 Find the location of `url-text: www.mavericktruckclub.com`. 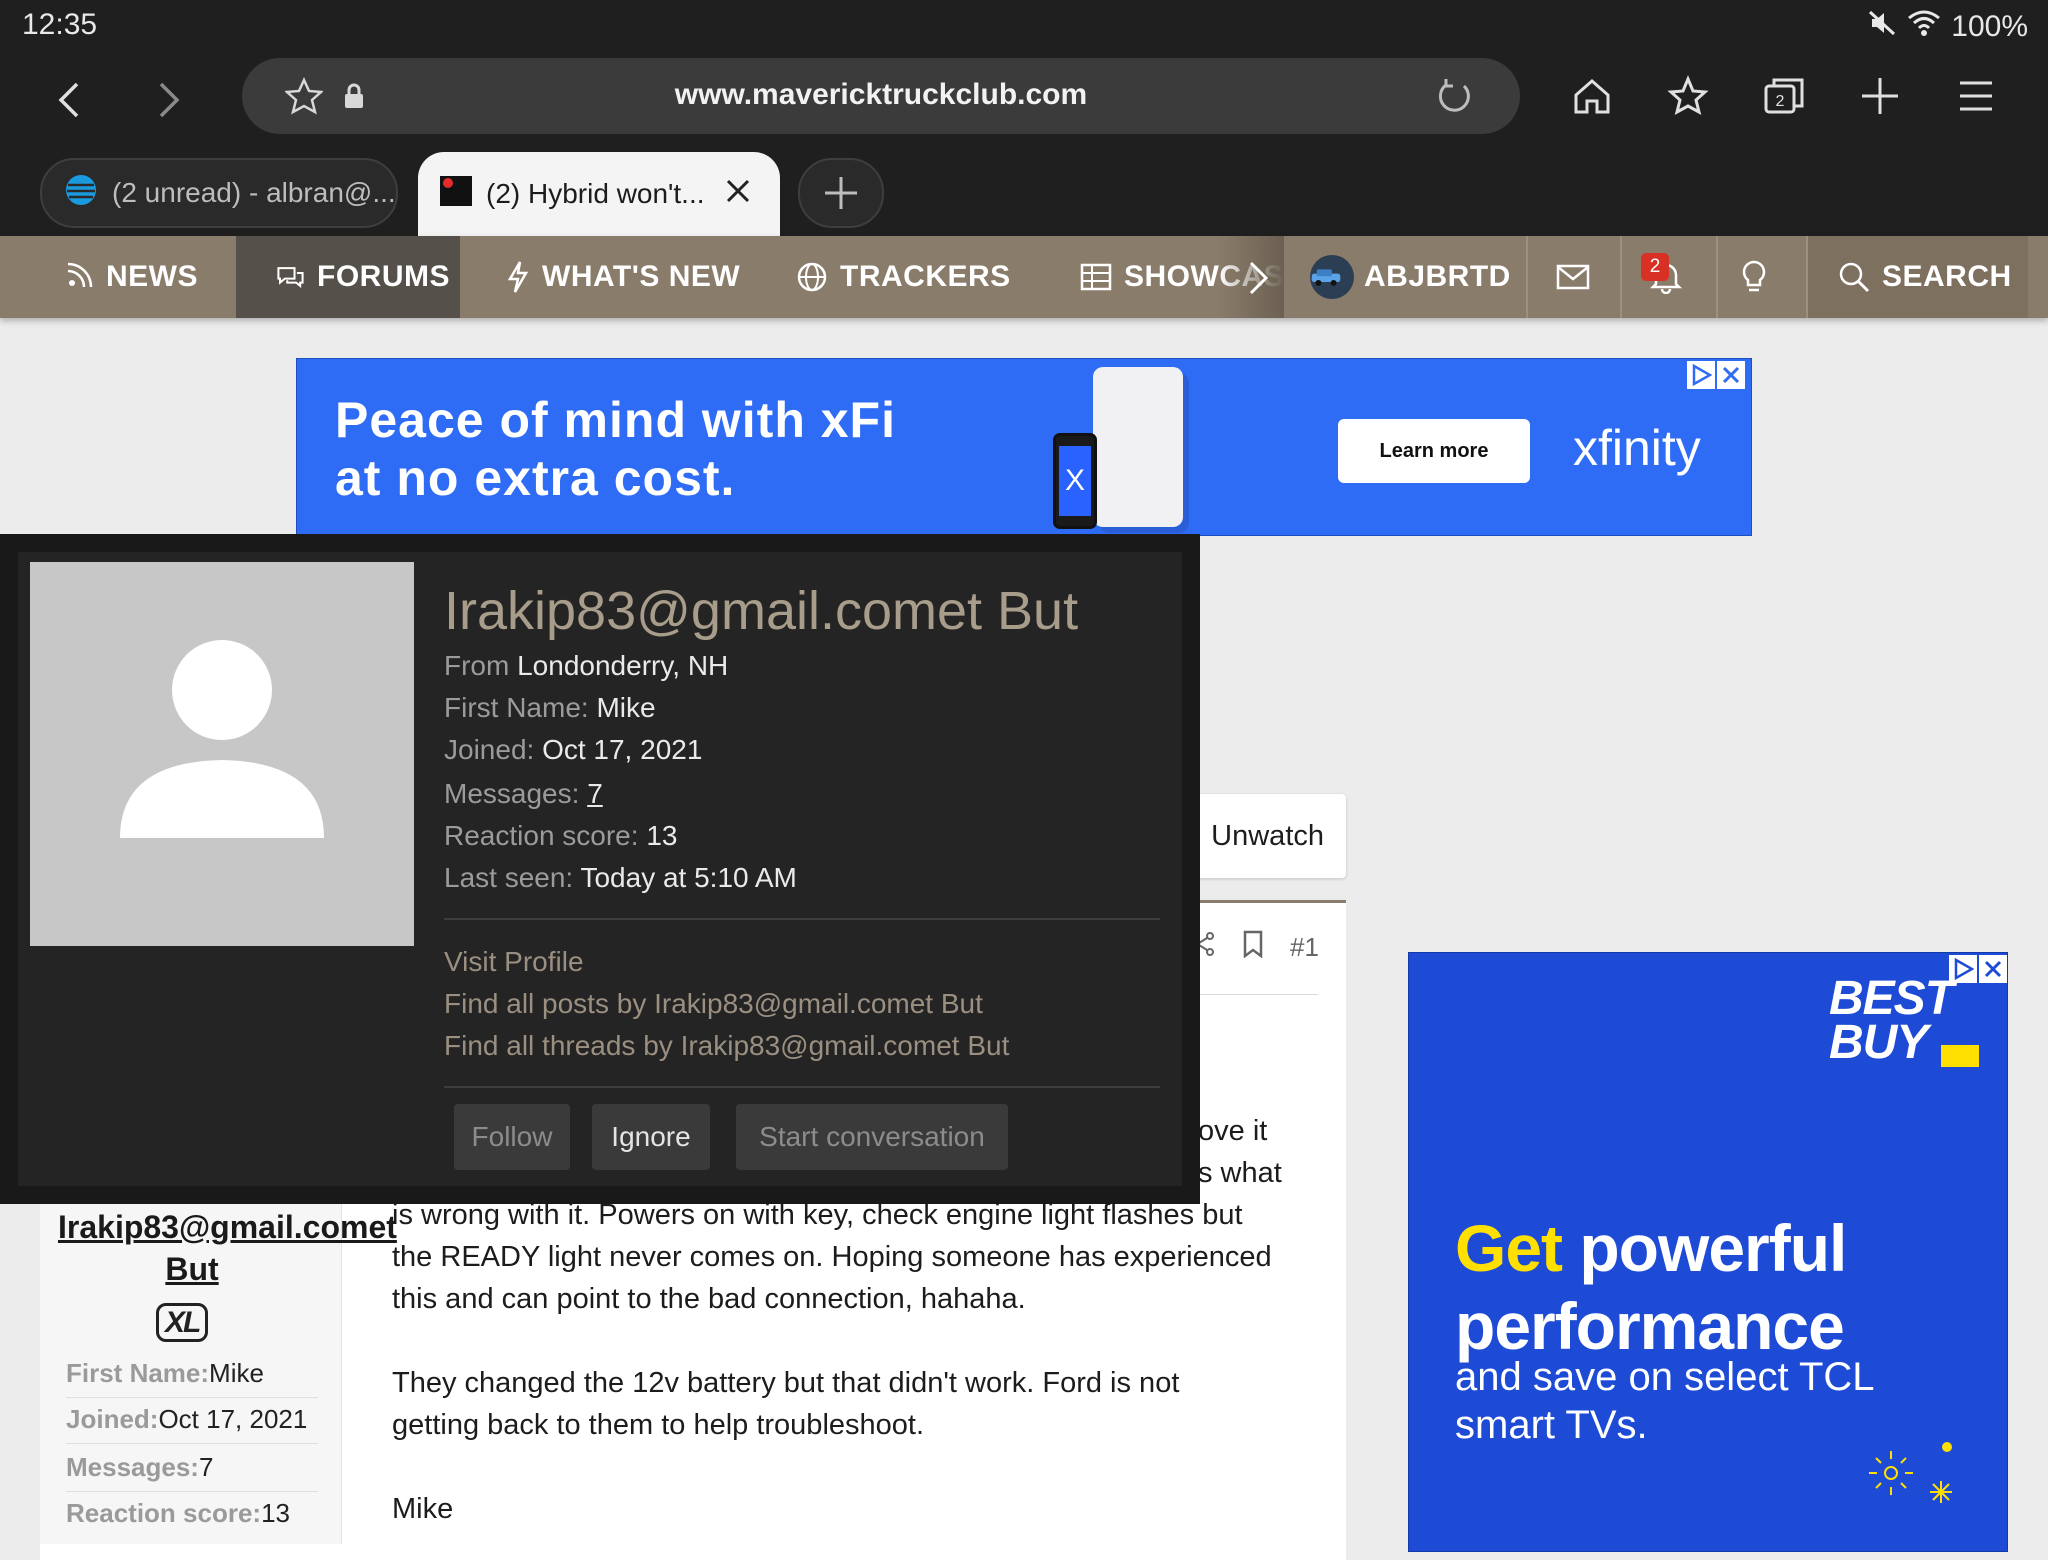

url-text: www.mavericktruckclub.com is located at coordinates (881, 94).